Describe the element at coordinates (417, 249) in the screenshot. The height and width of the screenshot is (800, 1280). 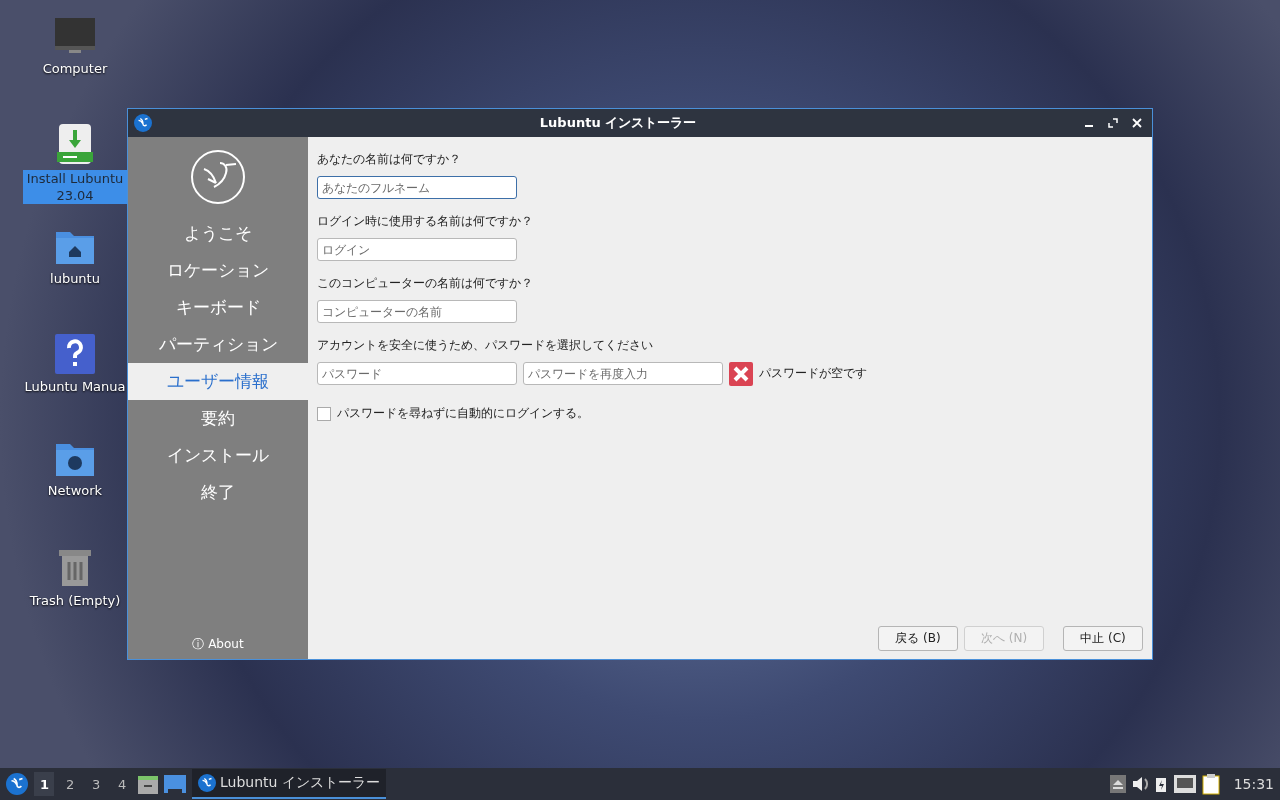
I see `login-field: ログイン` at that location.